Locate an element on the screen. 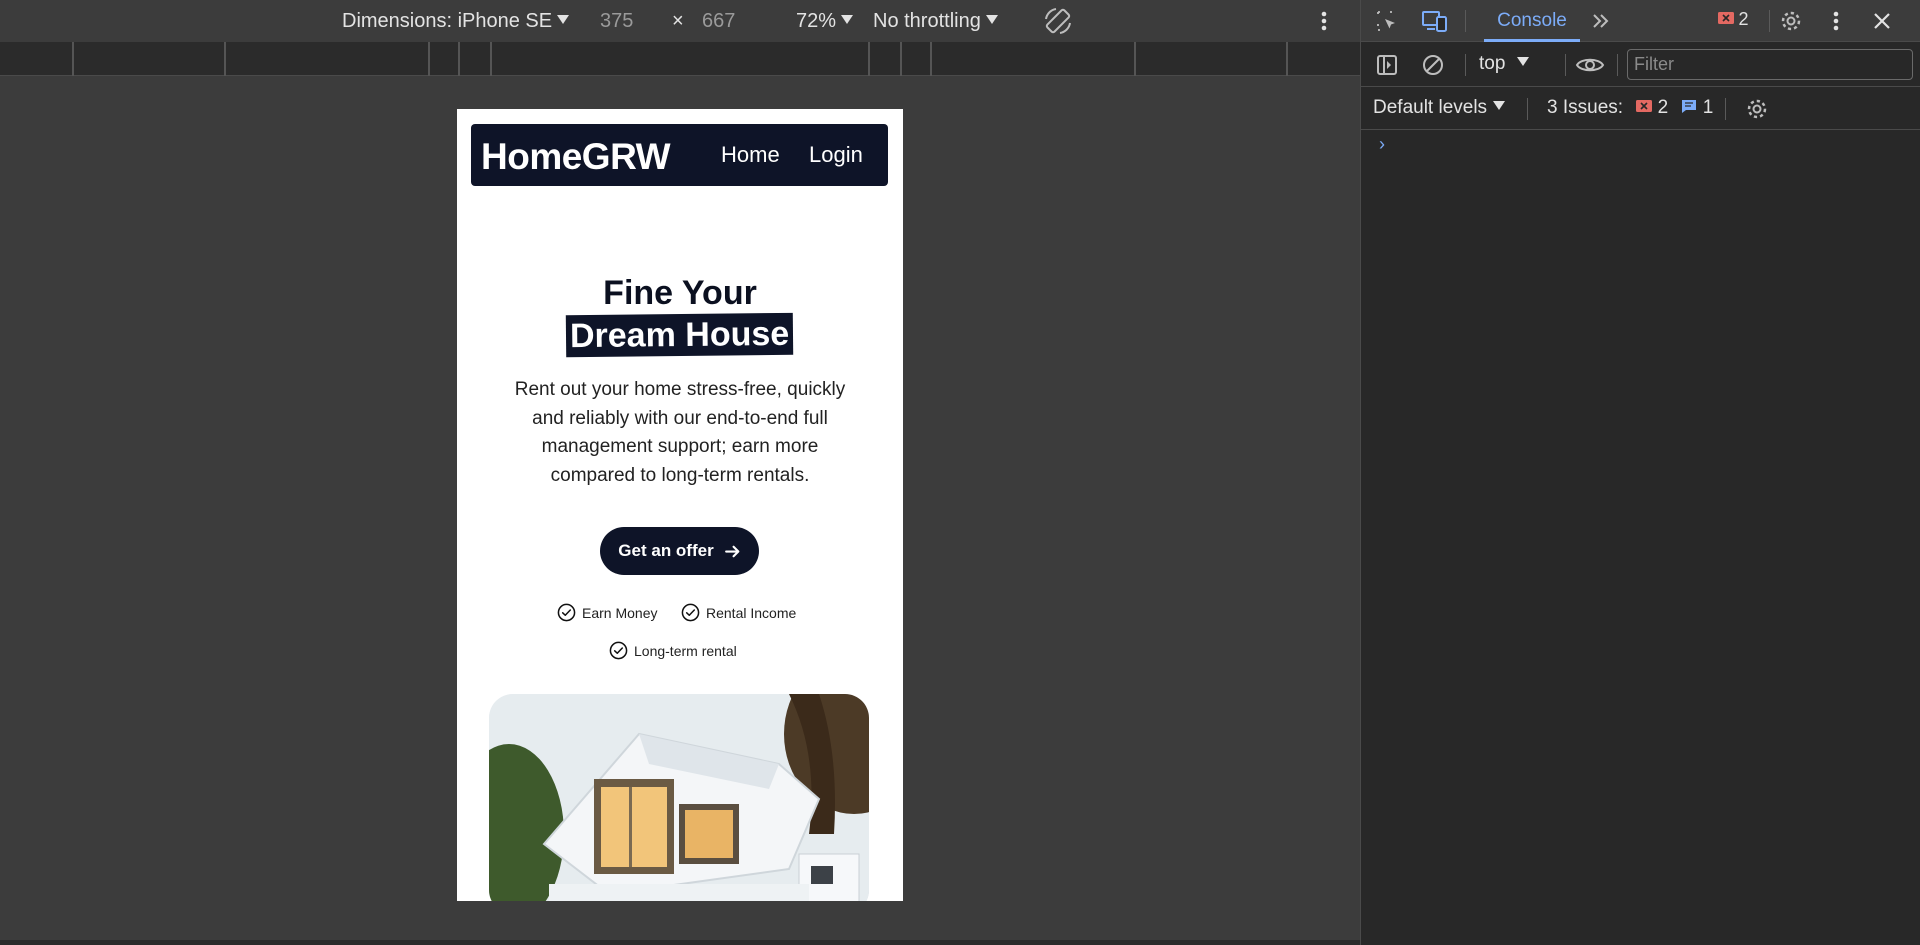 The image size is (1920, 945). feature-item: Rental Income is located at coordinates (738, 612).